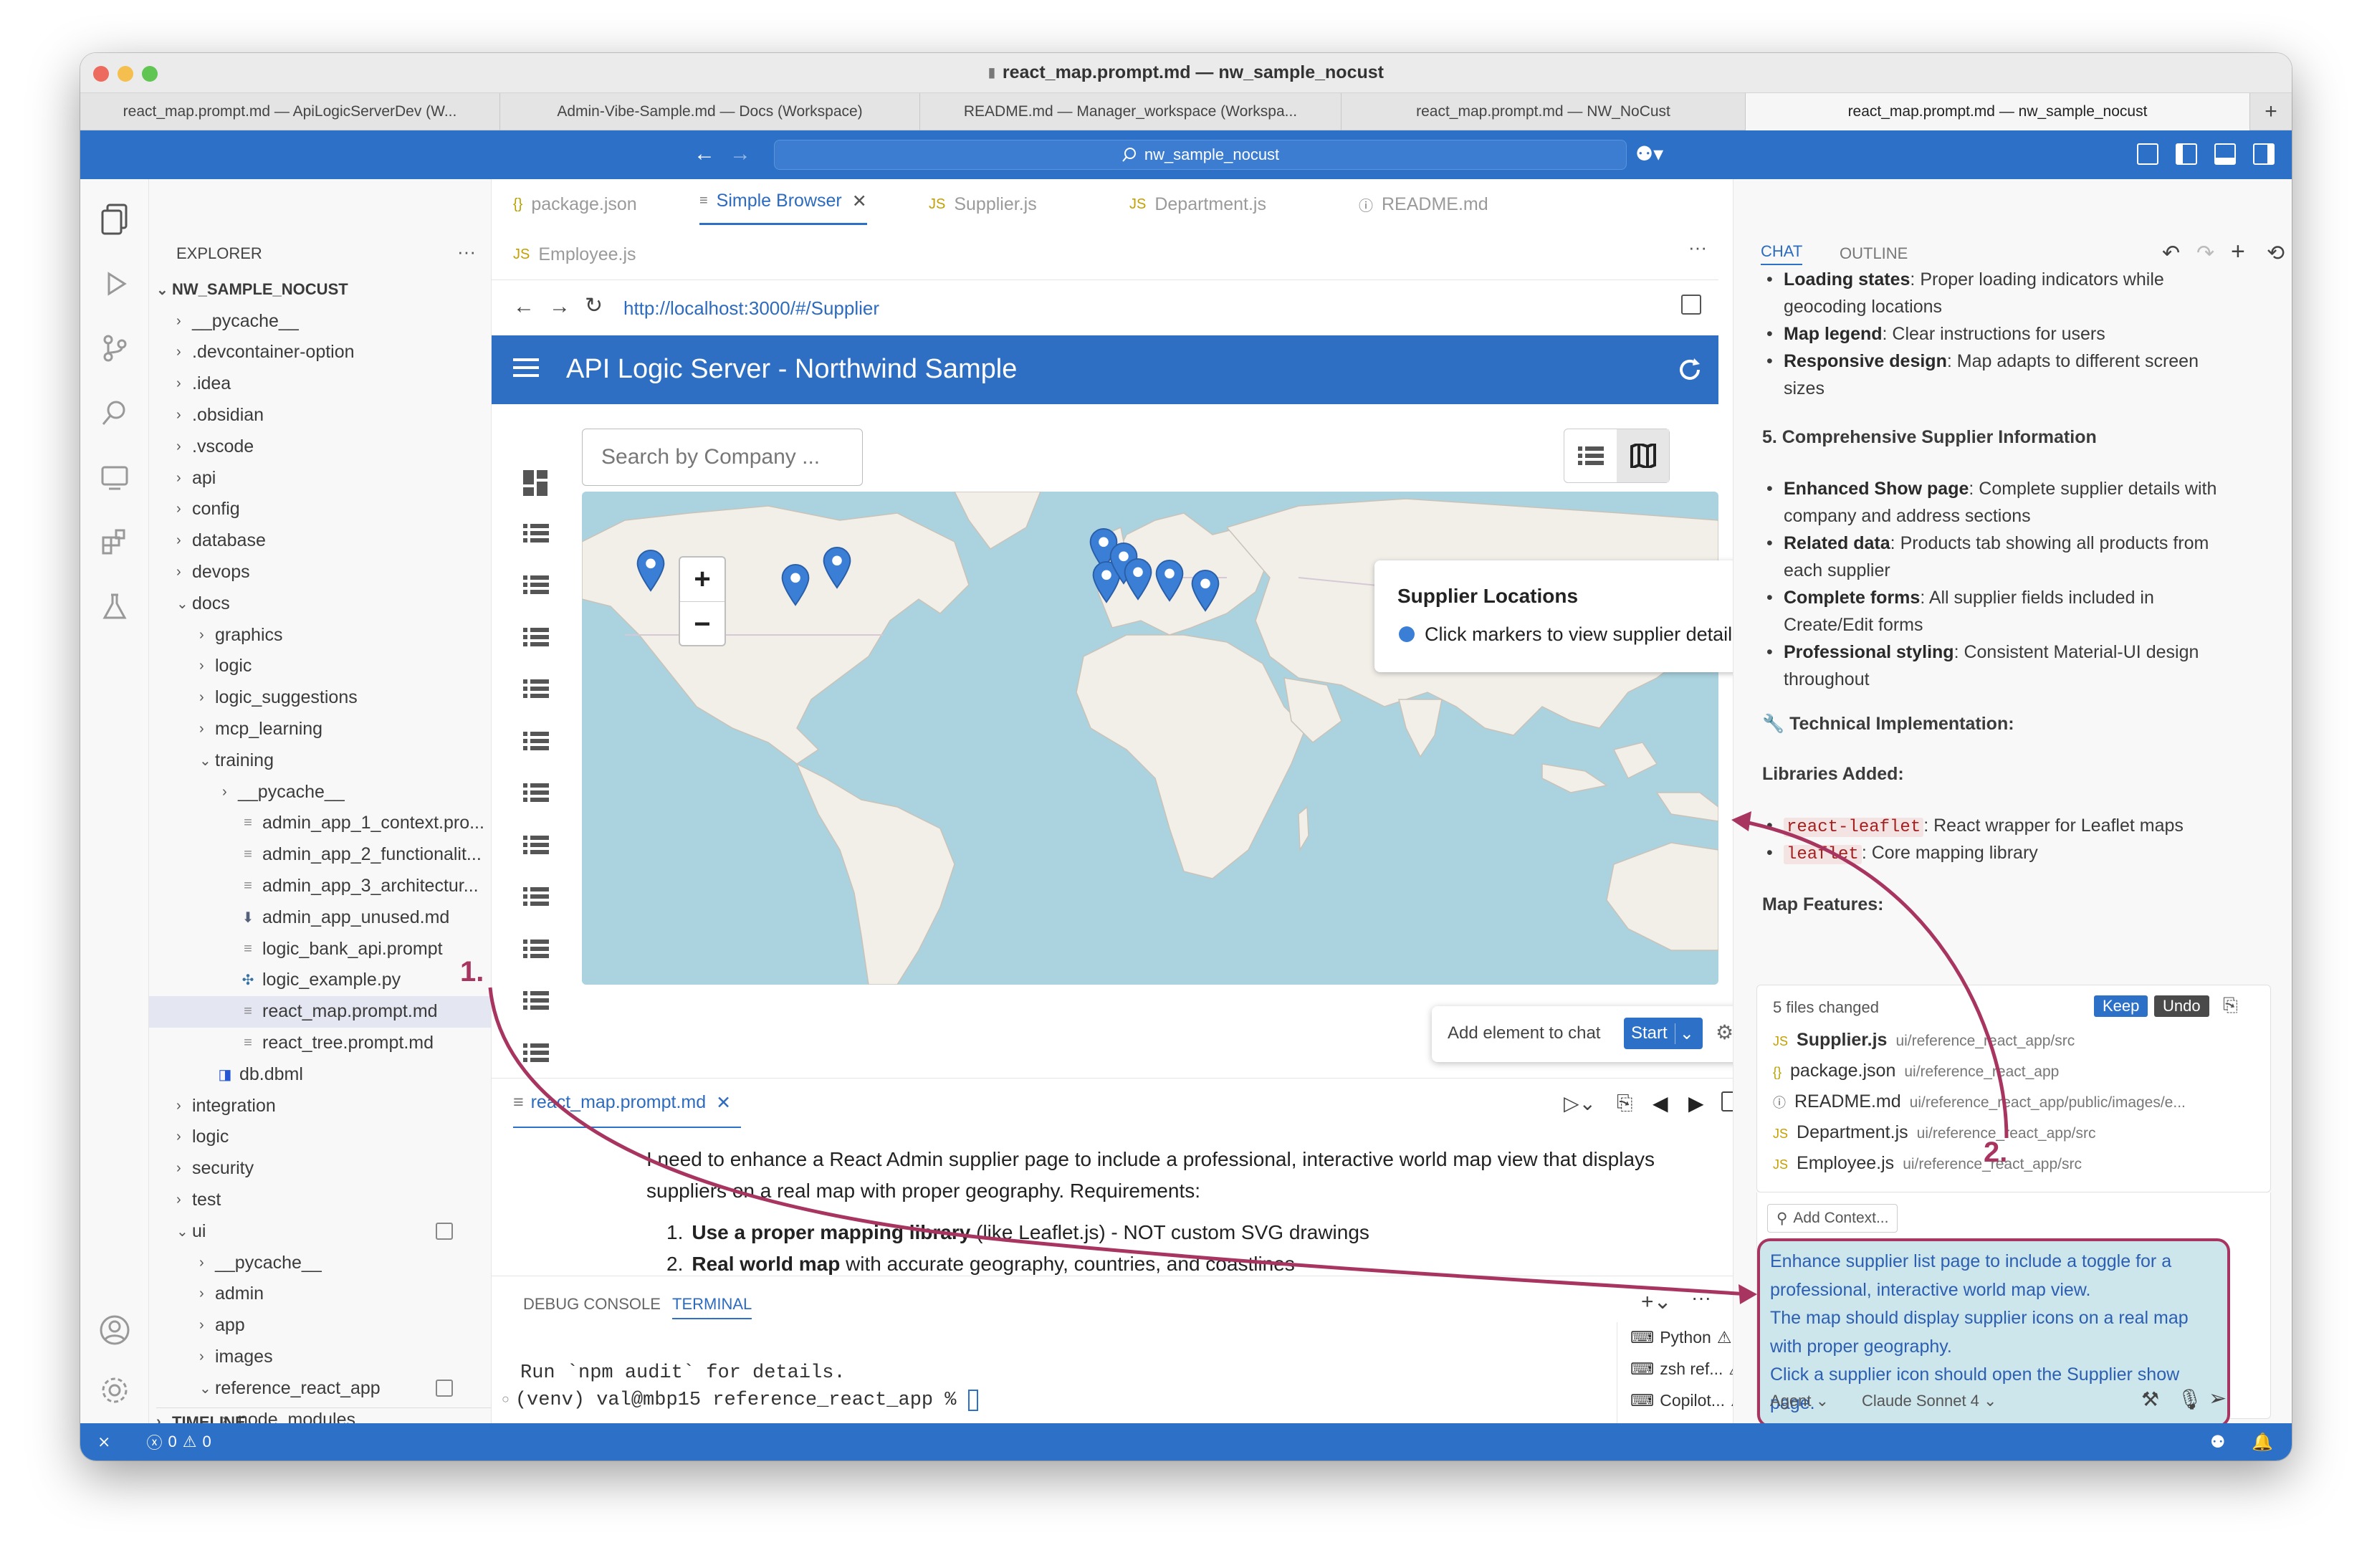 The height and width of the screenshot is (1568, 2372). Describe the element at coordinates (320, 1042) in the screenshot. I see `tree-file: ≡ react_tree.prompt.md` at that location.